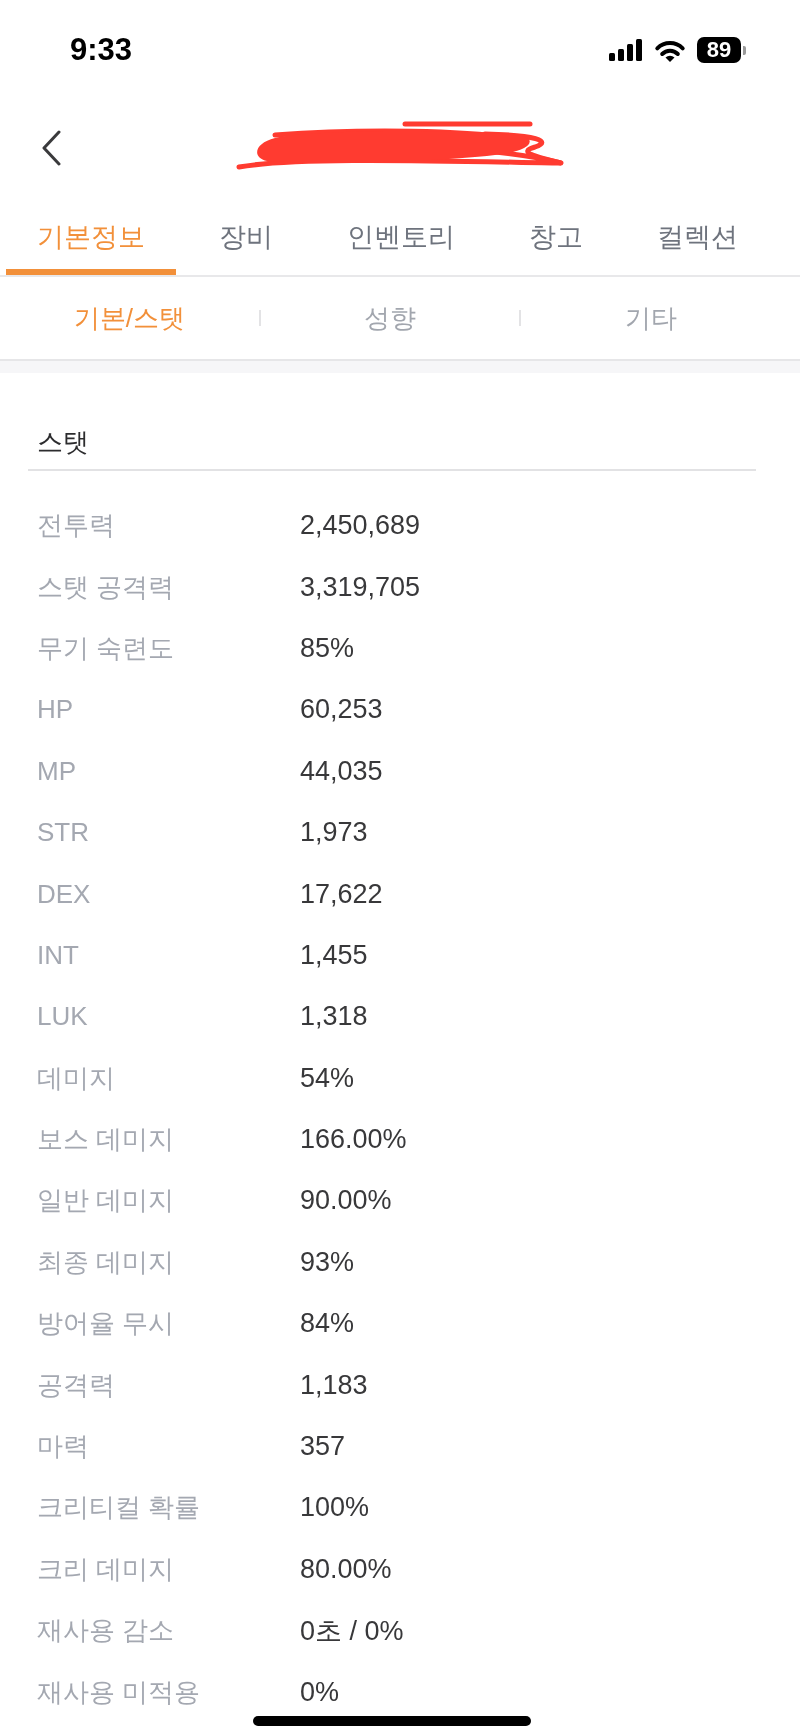  I want to click on stat-label: 일반 데미지, so click(106, 1201).